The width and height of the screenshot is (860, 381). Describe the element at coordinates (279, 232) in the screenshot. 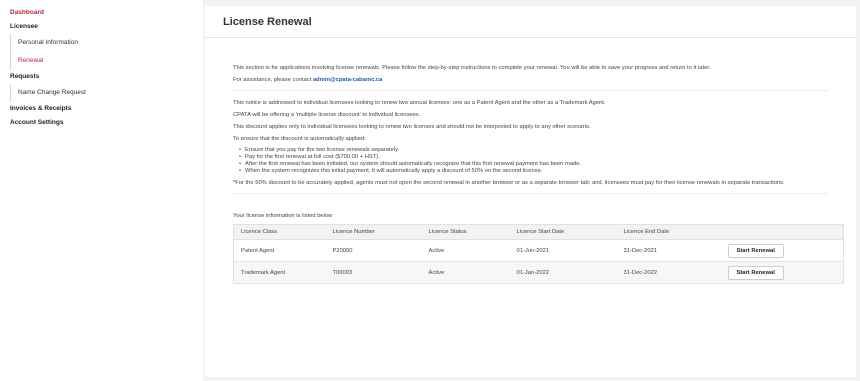

I see `header-licence-class: Licence Class` at that location.